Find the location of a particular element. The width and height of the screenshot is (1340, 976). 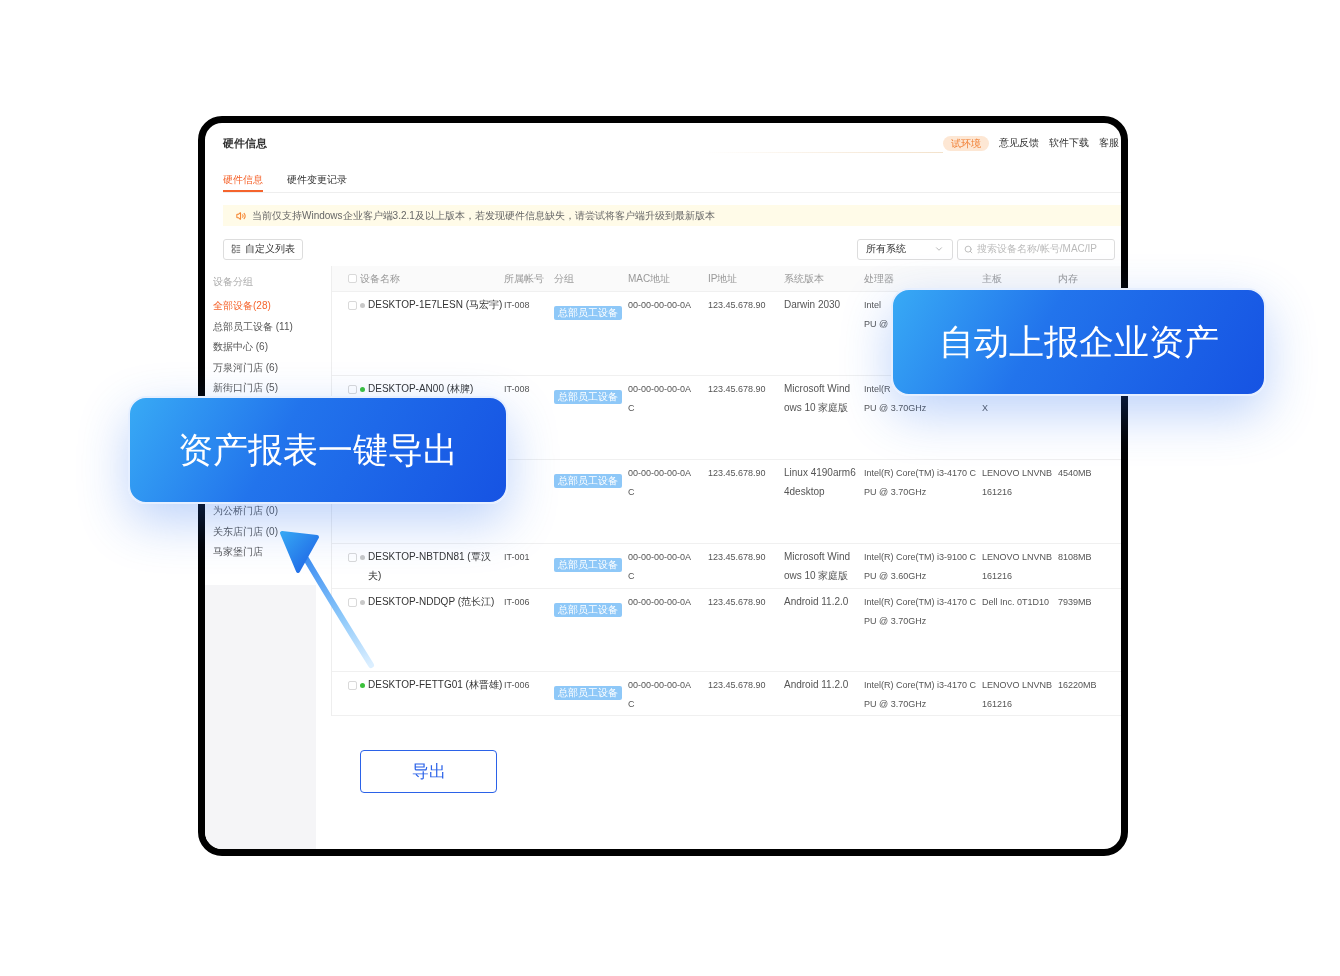

custom-columns-button: 自定义列表 is located at coordinates (263, 249).